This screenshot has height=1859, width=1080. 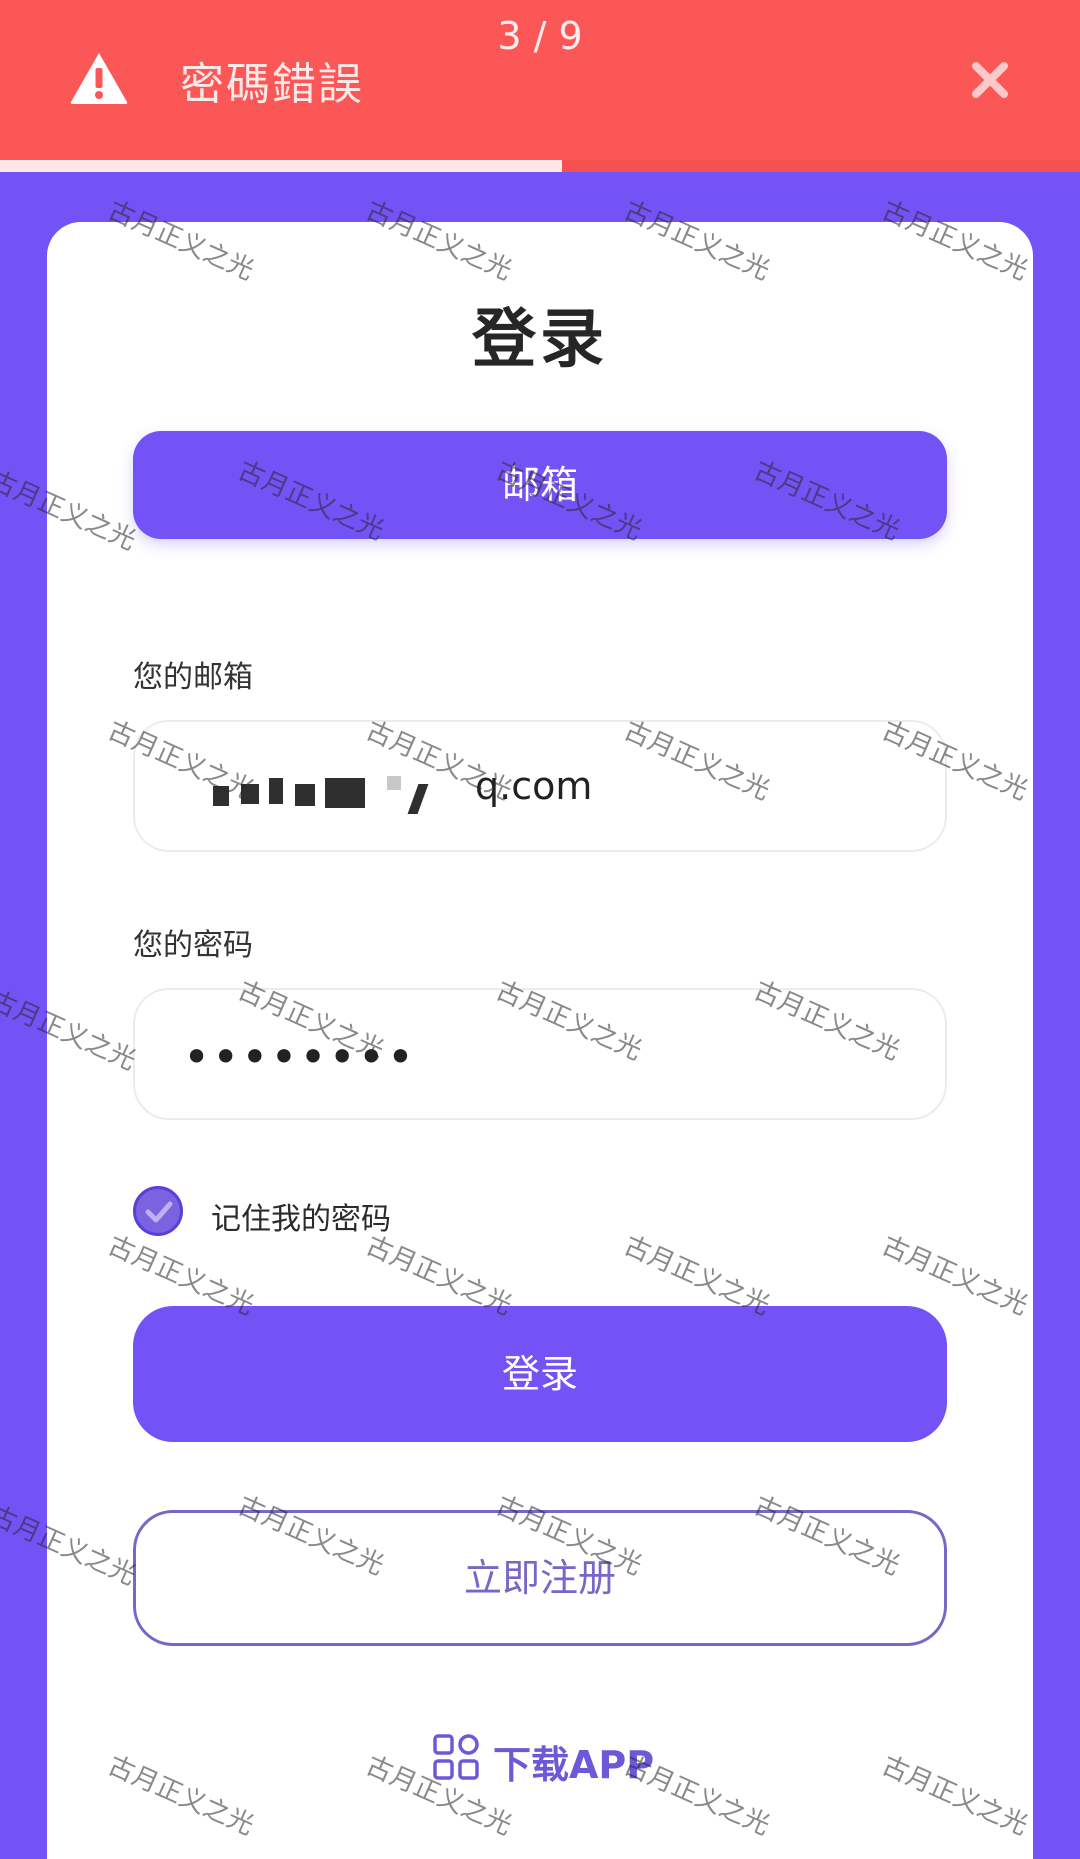 I want to click on email-value: q.com, so click(x=534, y=786).